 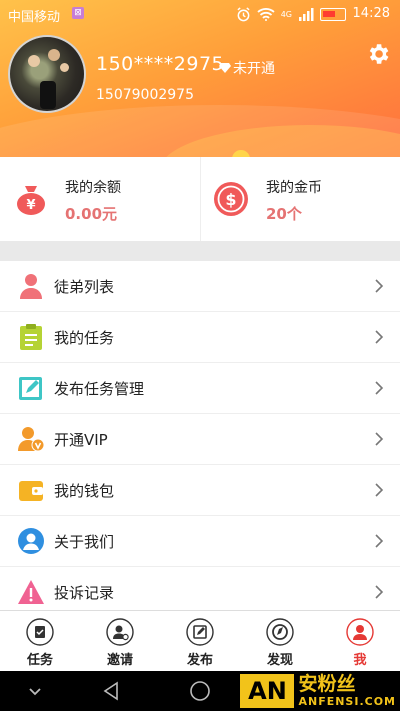 I want to click on balance-title: 我的余额, so click(x=93, y=188).